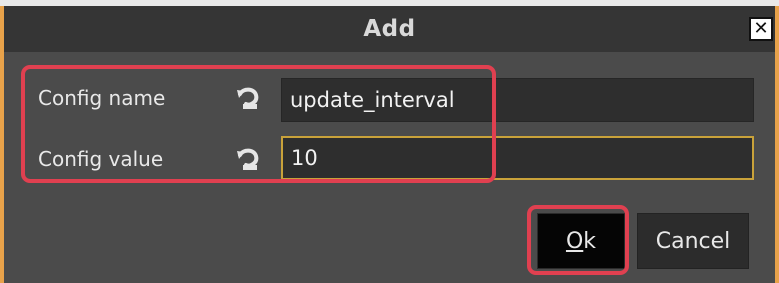 The height and width of the screenshot is (283, 779). Describe the element at coordinates (761, 29) in the screenshot. I see `close-icon: ✕` at that location.